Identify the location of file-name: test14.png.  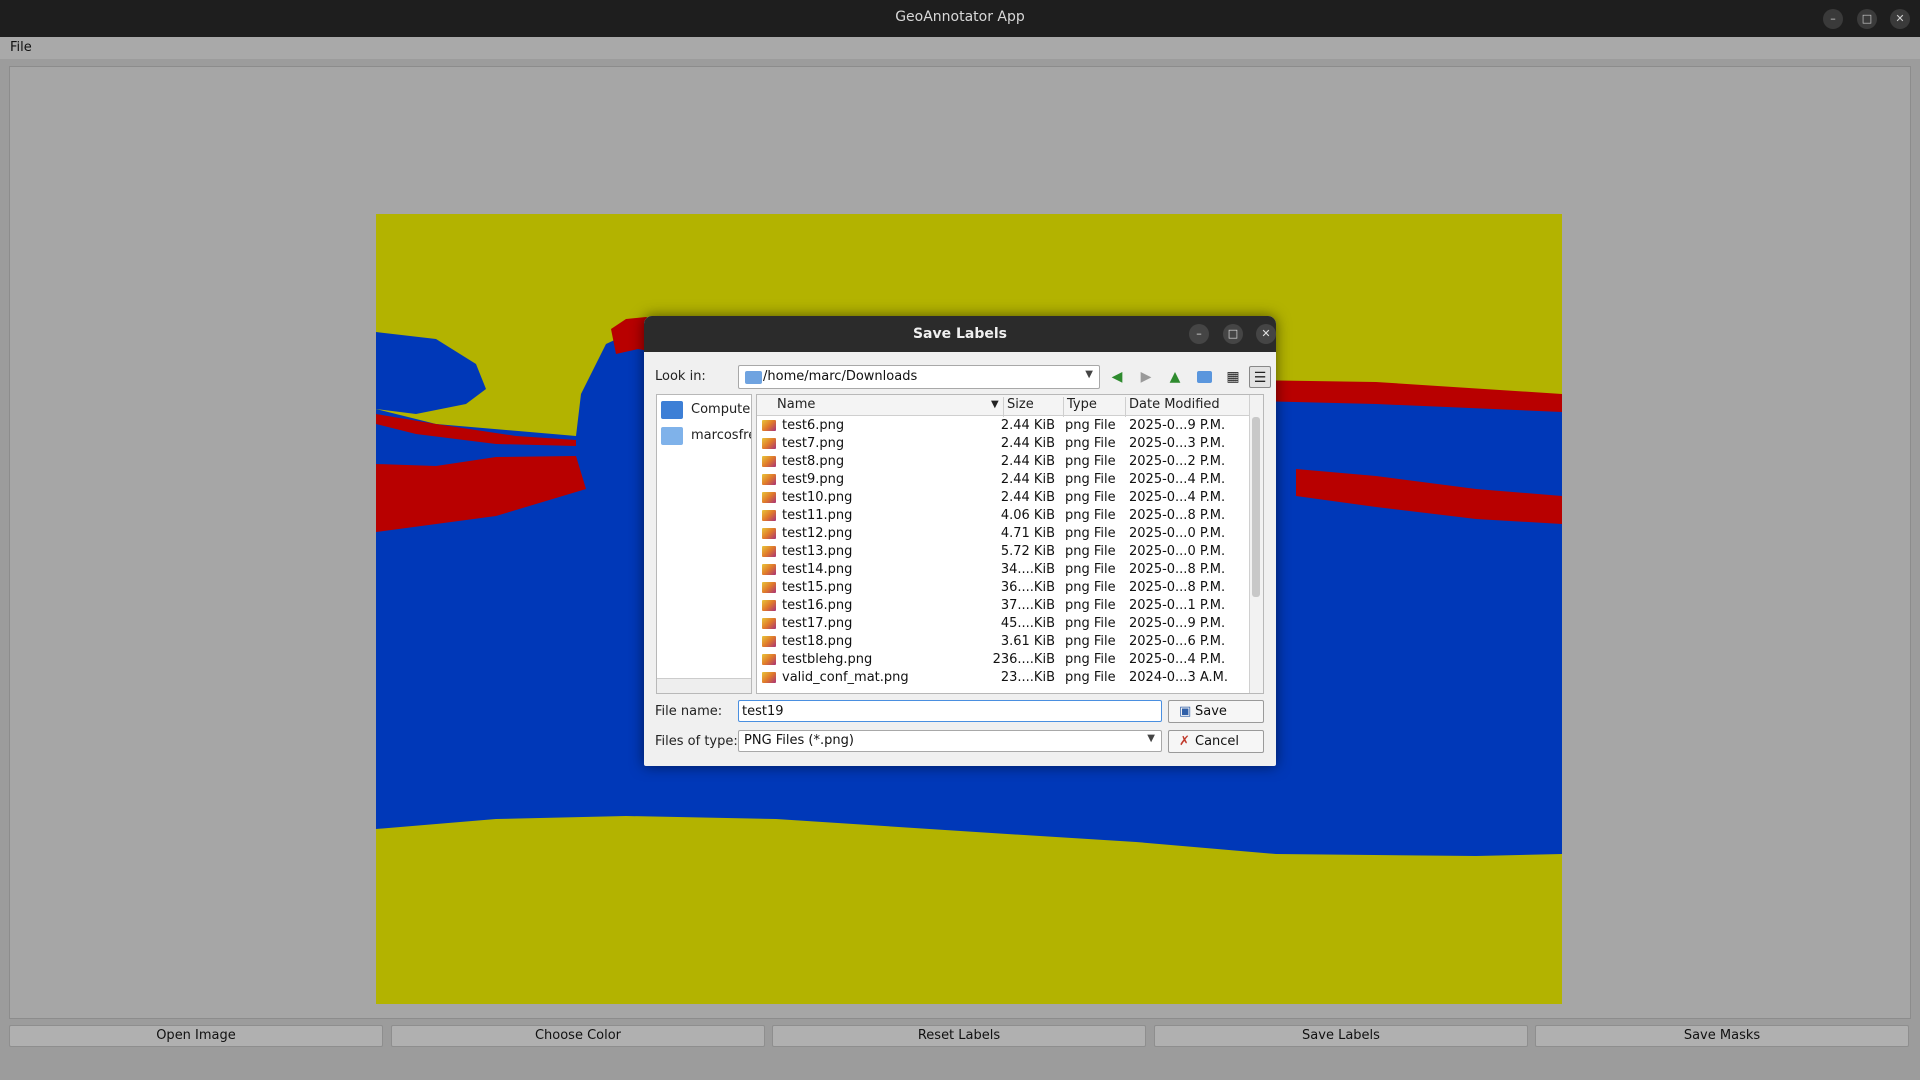
(817, 569).